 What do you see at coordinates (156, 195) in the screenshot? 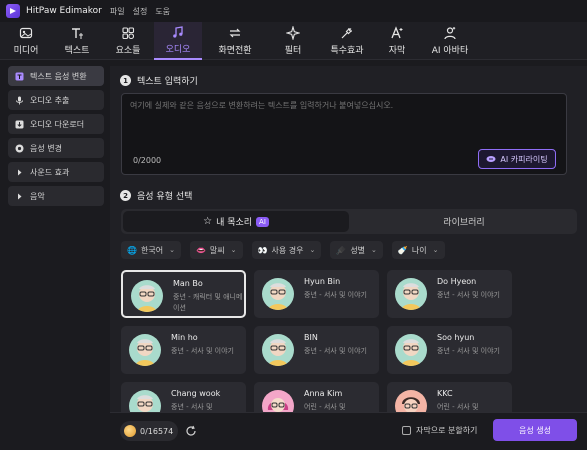
I see `step2-heading: 2 음성 유형 선택` at bounding box center [156, 195].